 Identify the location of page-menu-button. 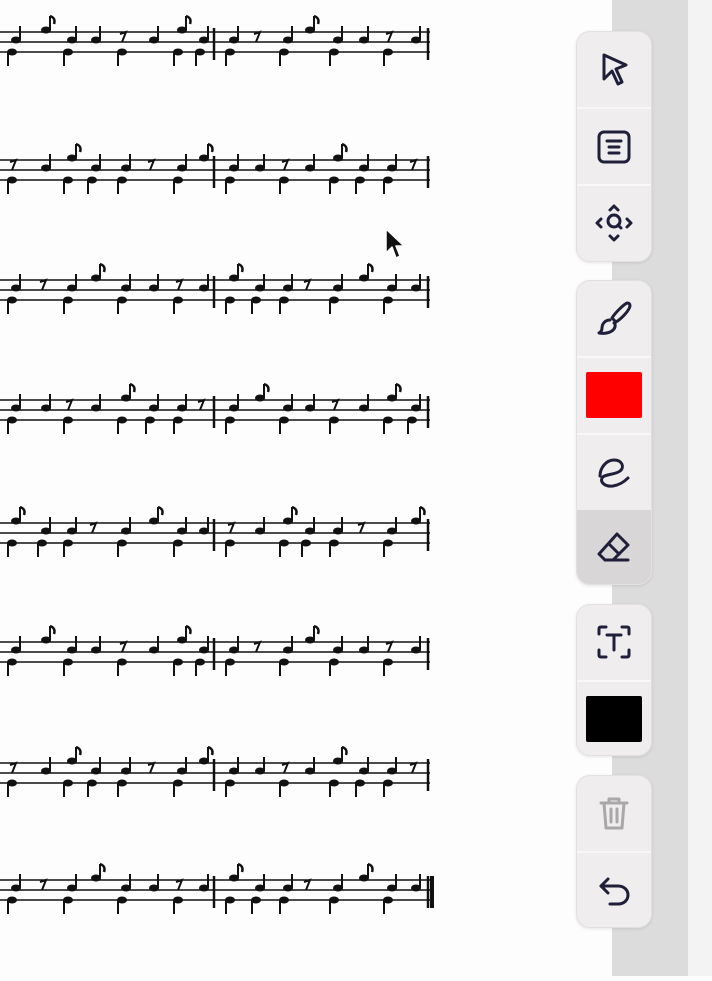
(614, 146).